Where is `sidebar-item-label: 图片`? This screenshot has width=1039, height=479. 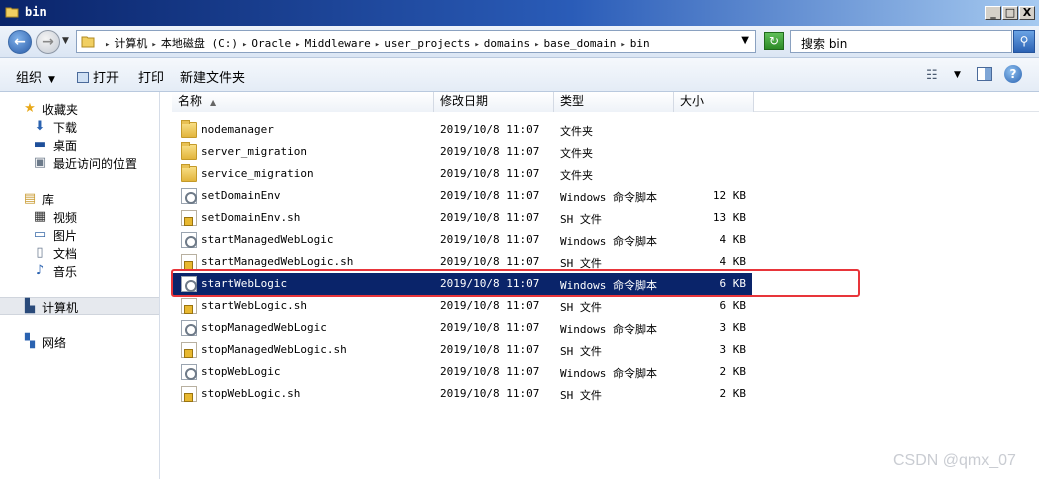 sidebar-item-label: 图片 is located at coordinates (65, 236).